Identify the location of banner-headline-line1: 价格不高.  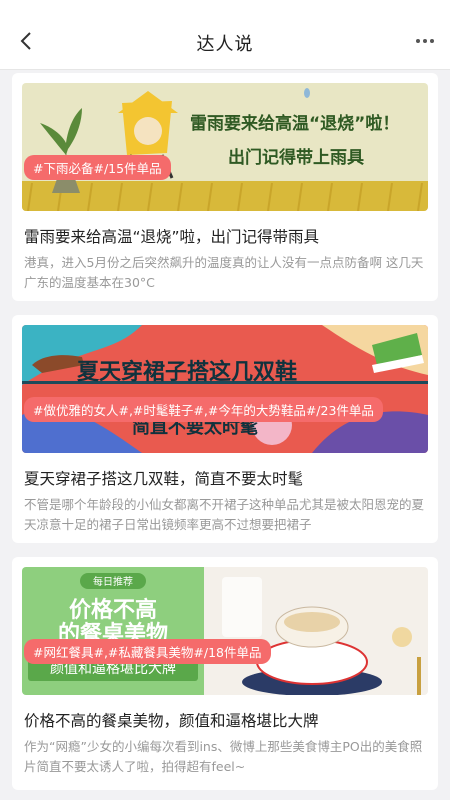
(113, 610).